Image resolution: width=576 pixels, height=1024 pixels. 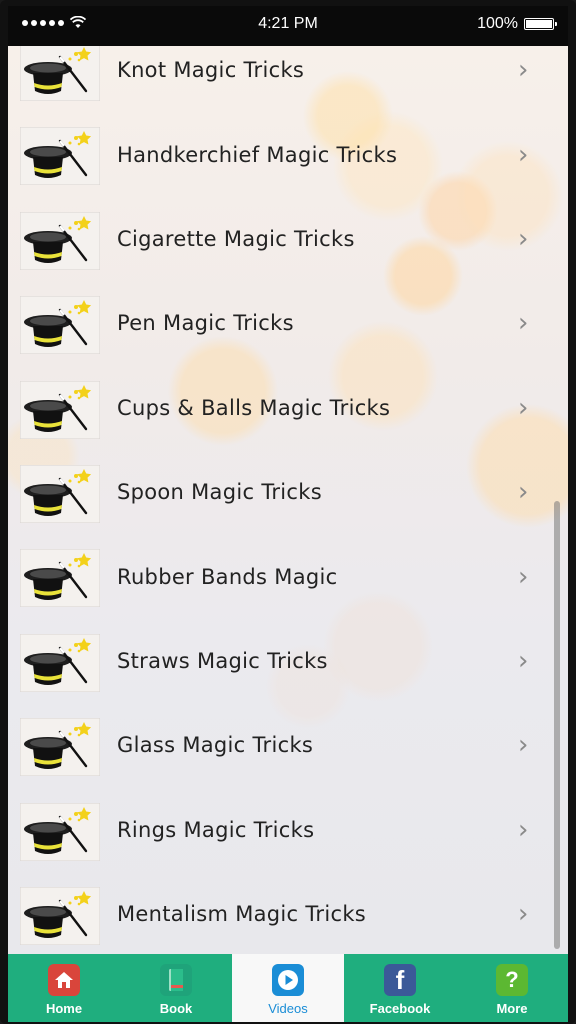 What do you see at coordinates (227, 576) in the screenshot?
I see `list-item-label: Rubber Bands Magic` at bounding box center [227, 576].